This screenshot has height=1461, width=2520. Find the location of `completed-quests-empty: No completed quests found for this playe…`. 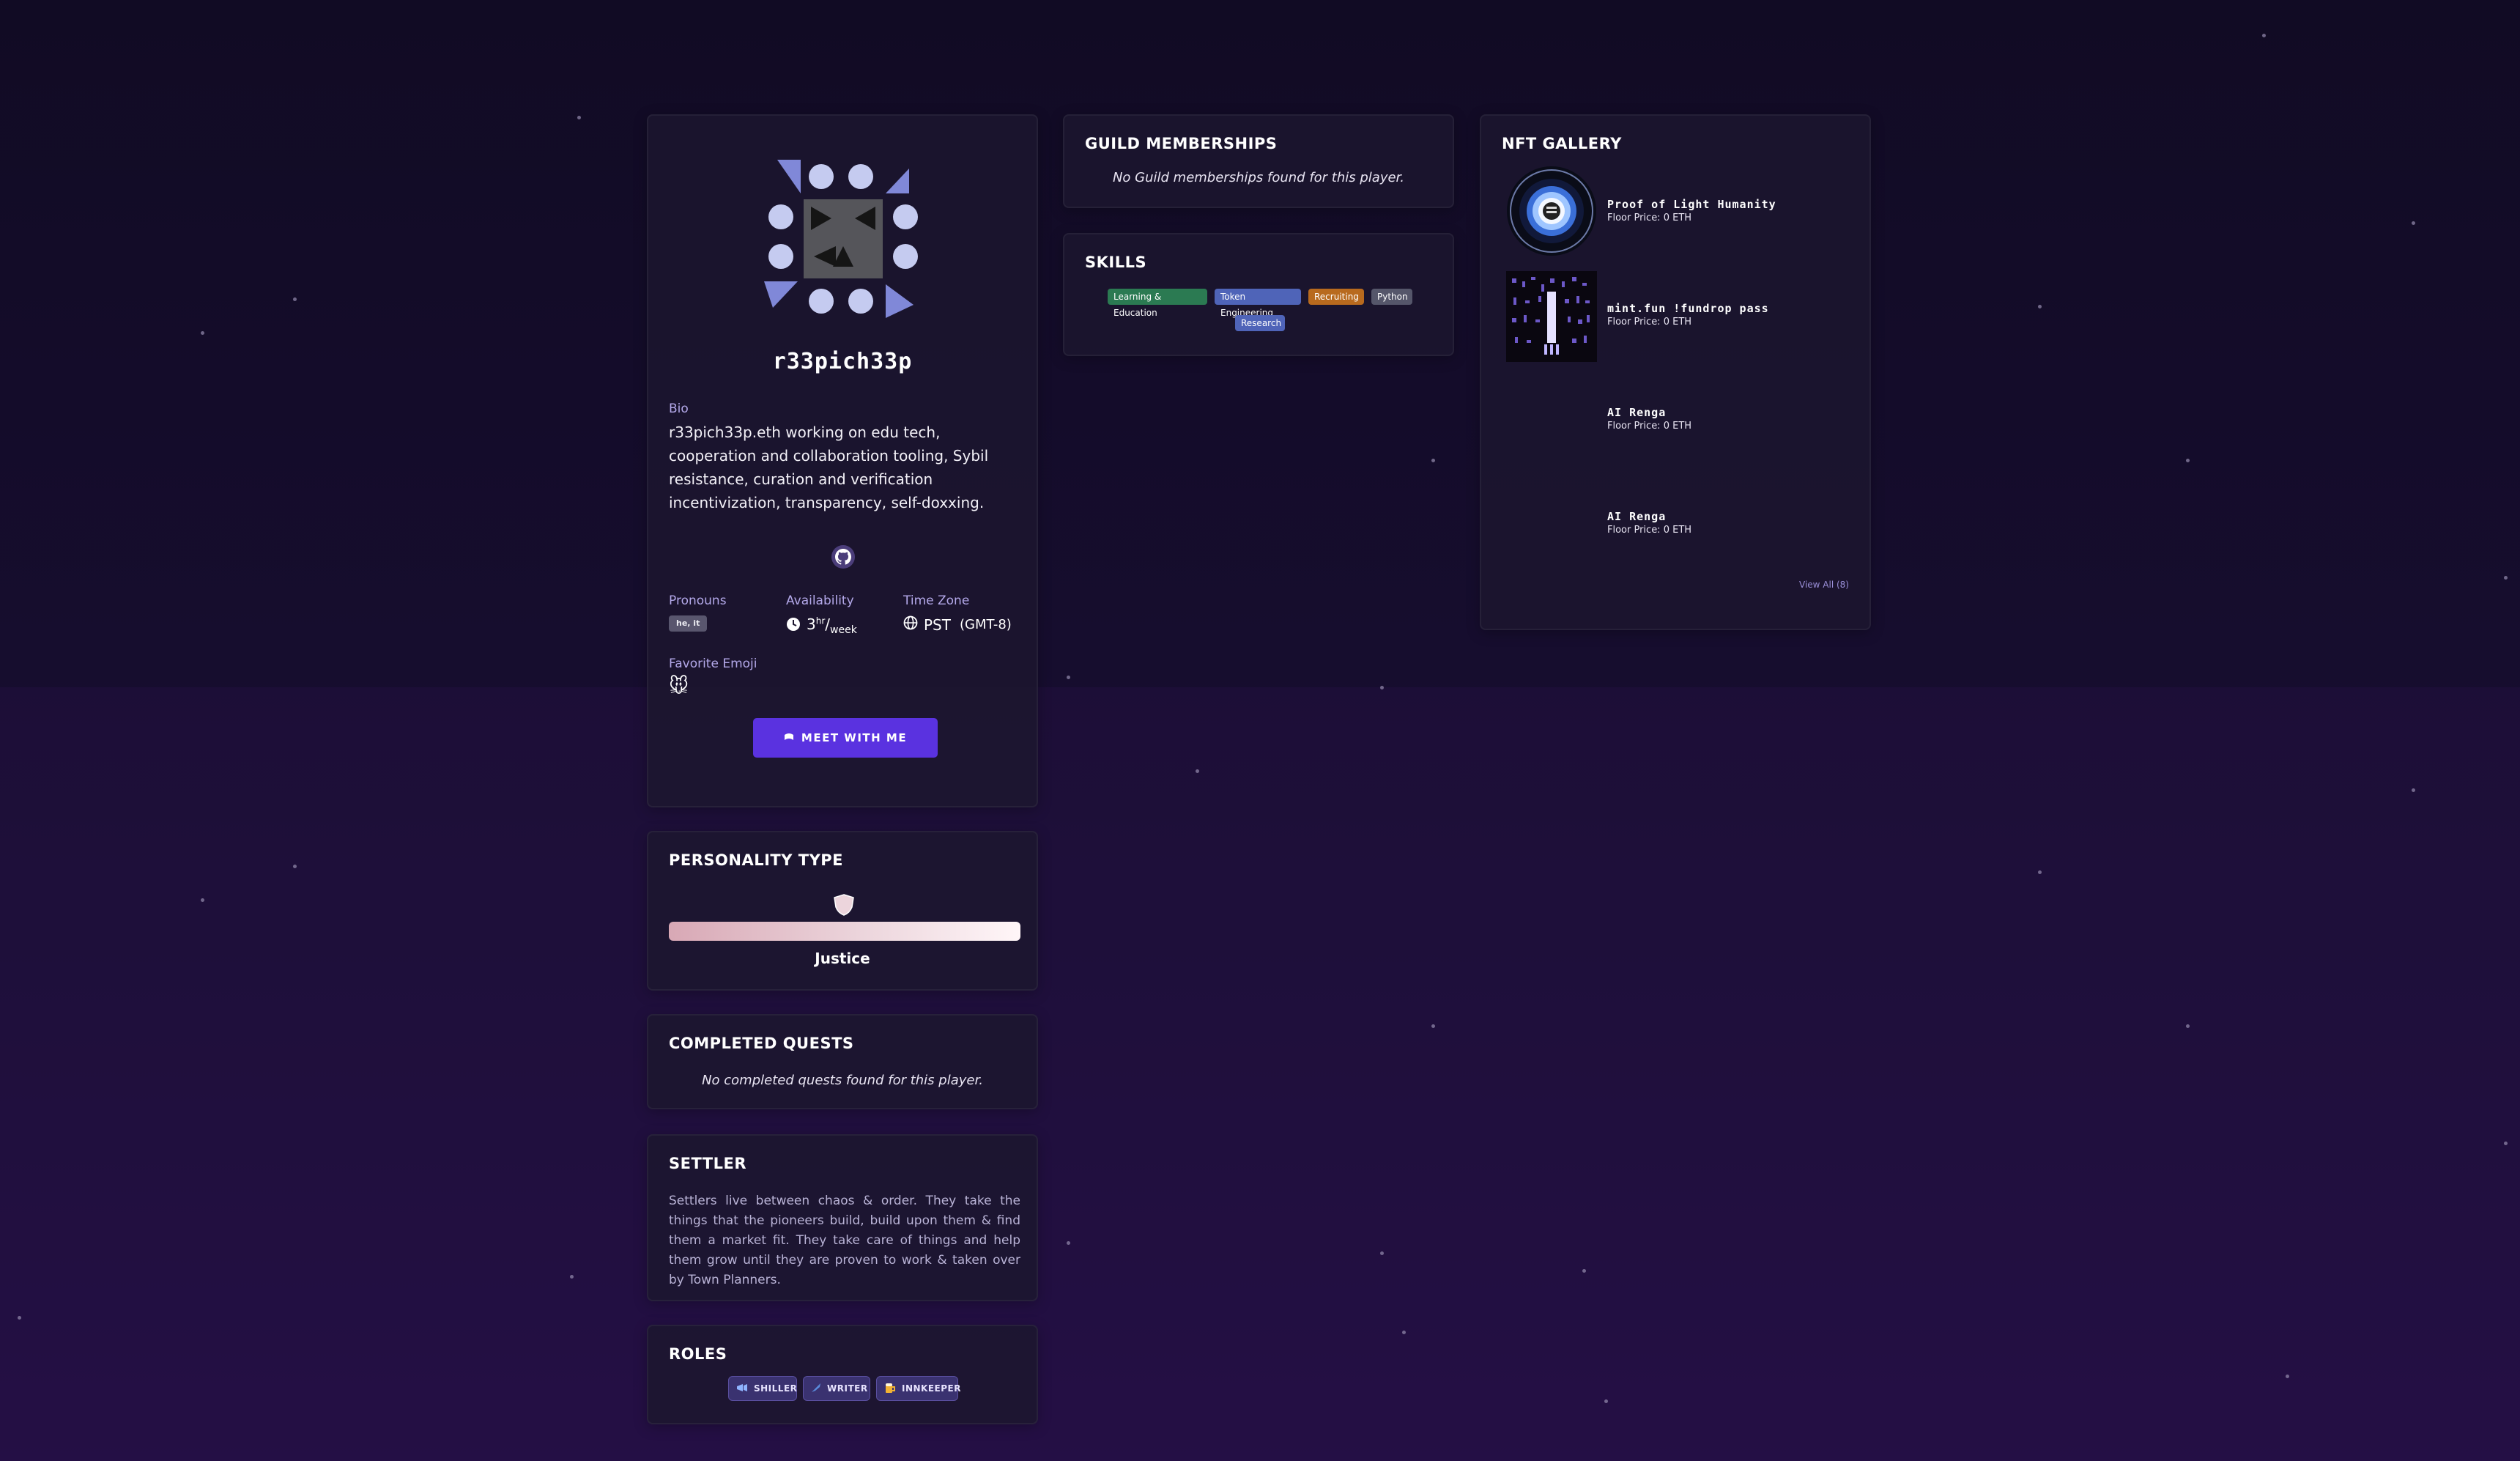

completed-quests-empty: No completed quests found for this playe… is located at coordinates (842, 1080).